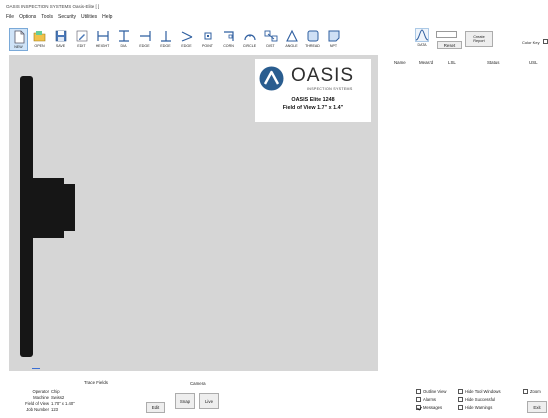 This screenshot has width=548, height=418. What do you see at coordinates (81, 39) in the screenshot?
I see `tool-edit-button: EDIT` at bounding box center [81, 39].